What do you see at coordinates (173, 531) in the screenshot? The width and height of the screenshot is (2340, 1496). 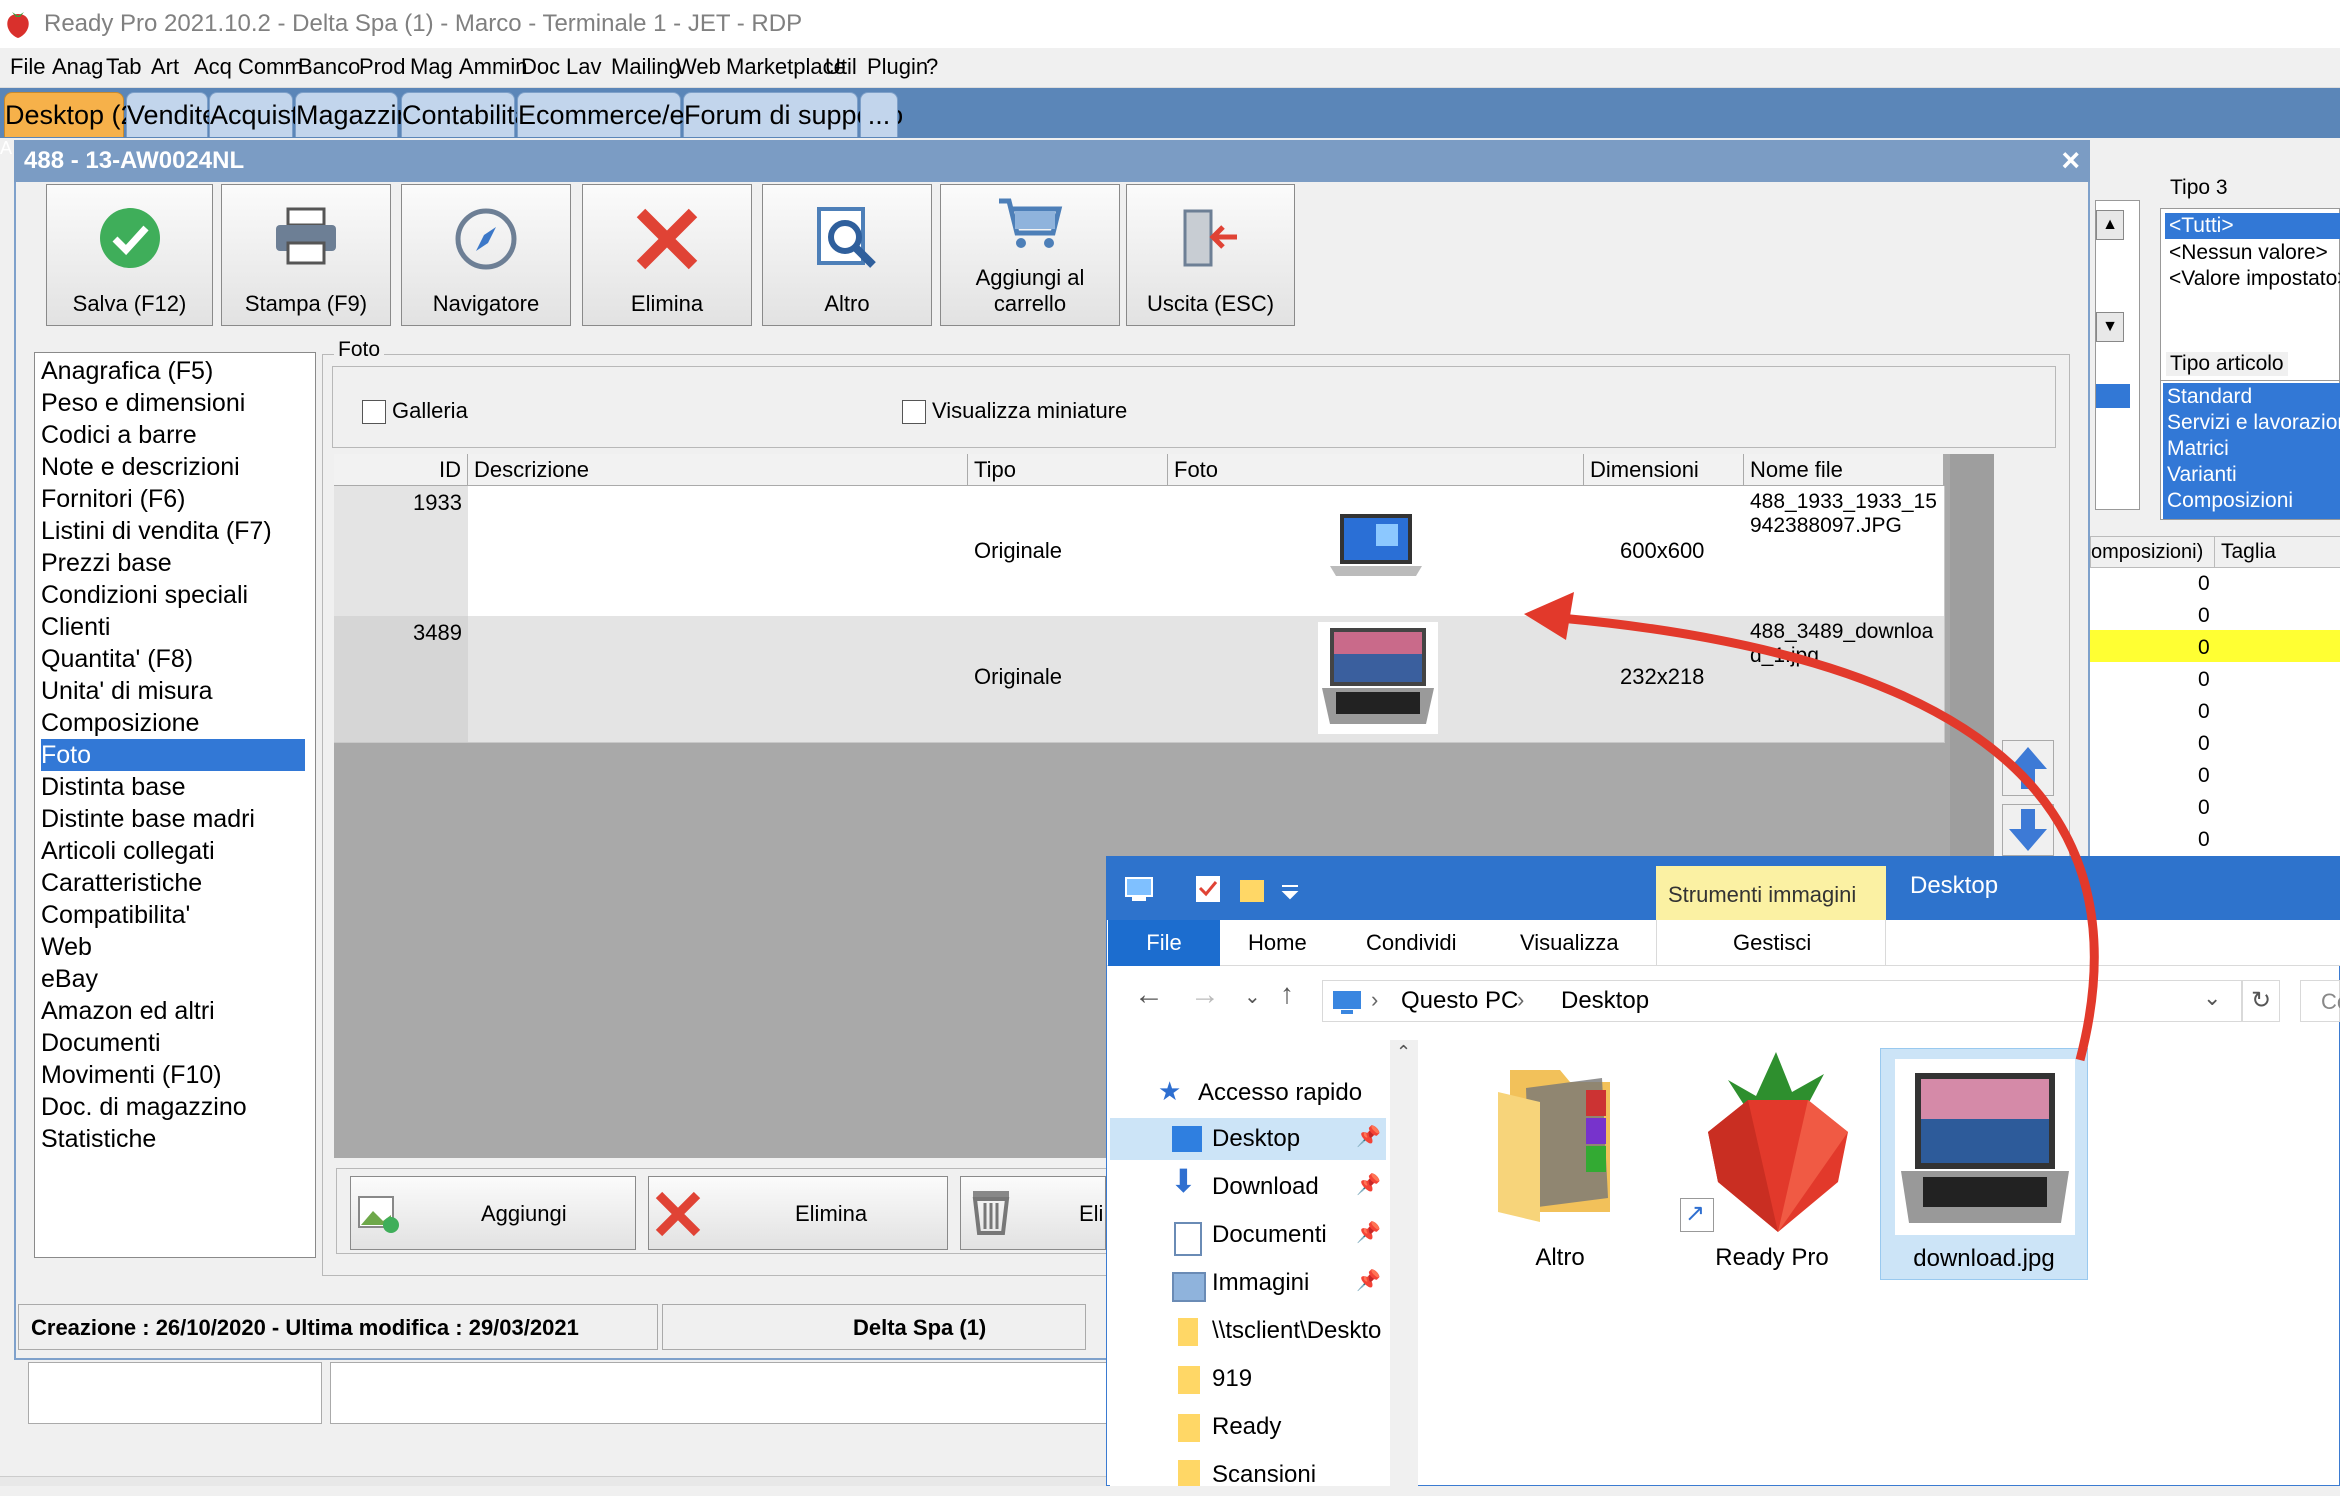 I see `nav-item: Listini di vendita (F7)` at bounding box center [173, 531].